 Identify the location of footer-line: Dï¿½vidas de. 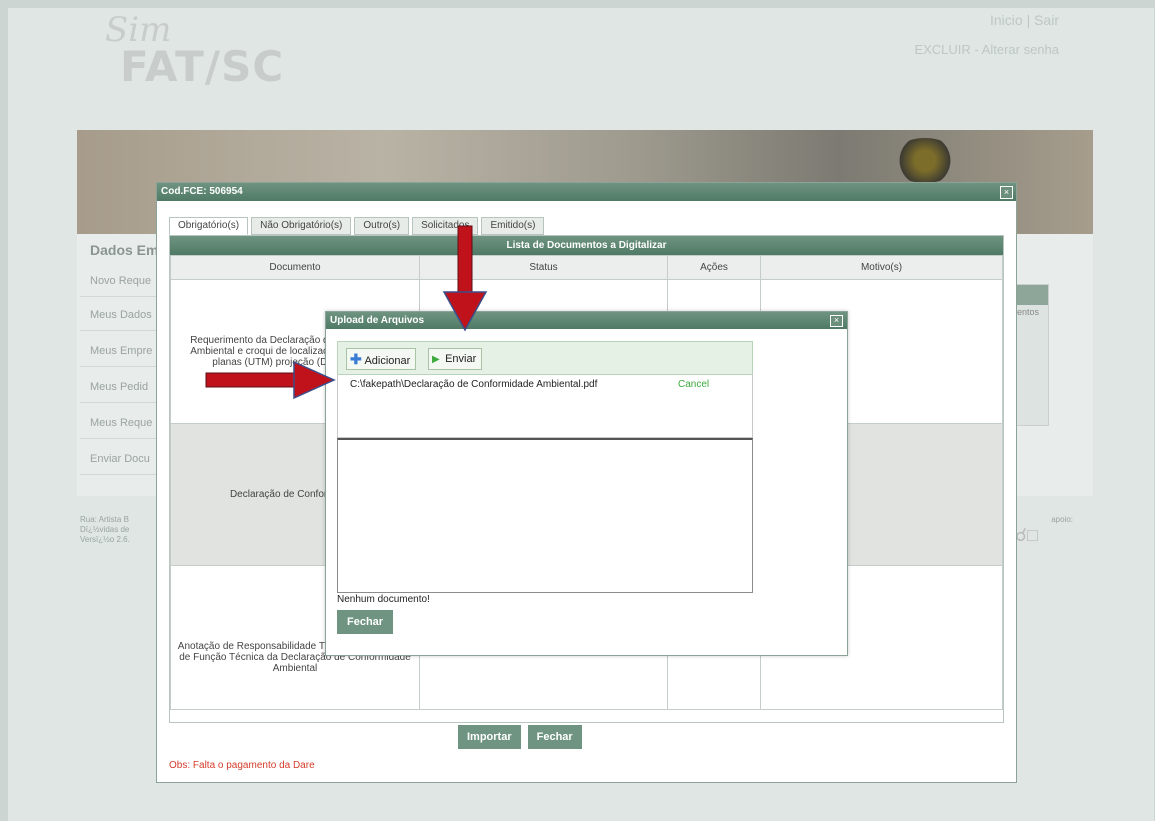
(105, 529).